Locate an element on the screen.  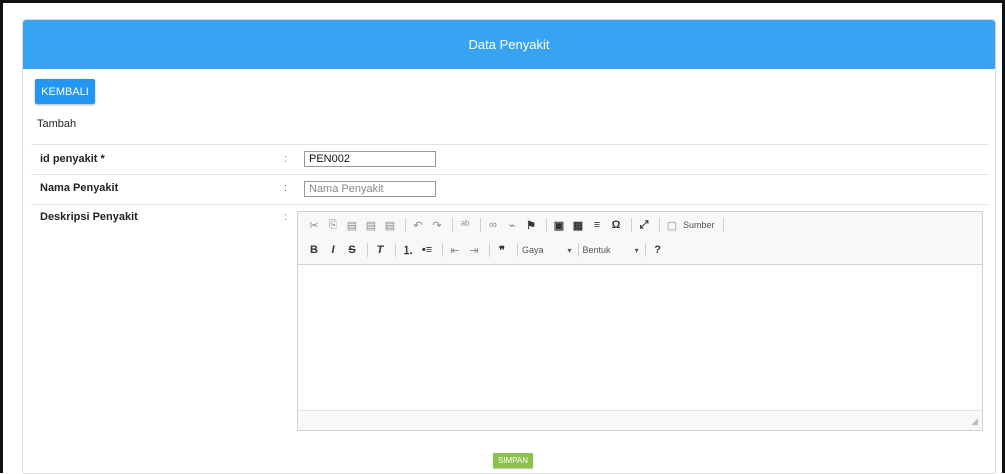
redo-icon: ↷ is located at coordinates (437, 225).